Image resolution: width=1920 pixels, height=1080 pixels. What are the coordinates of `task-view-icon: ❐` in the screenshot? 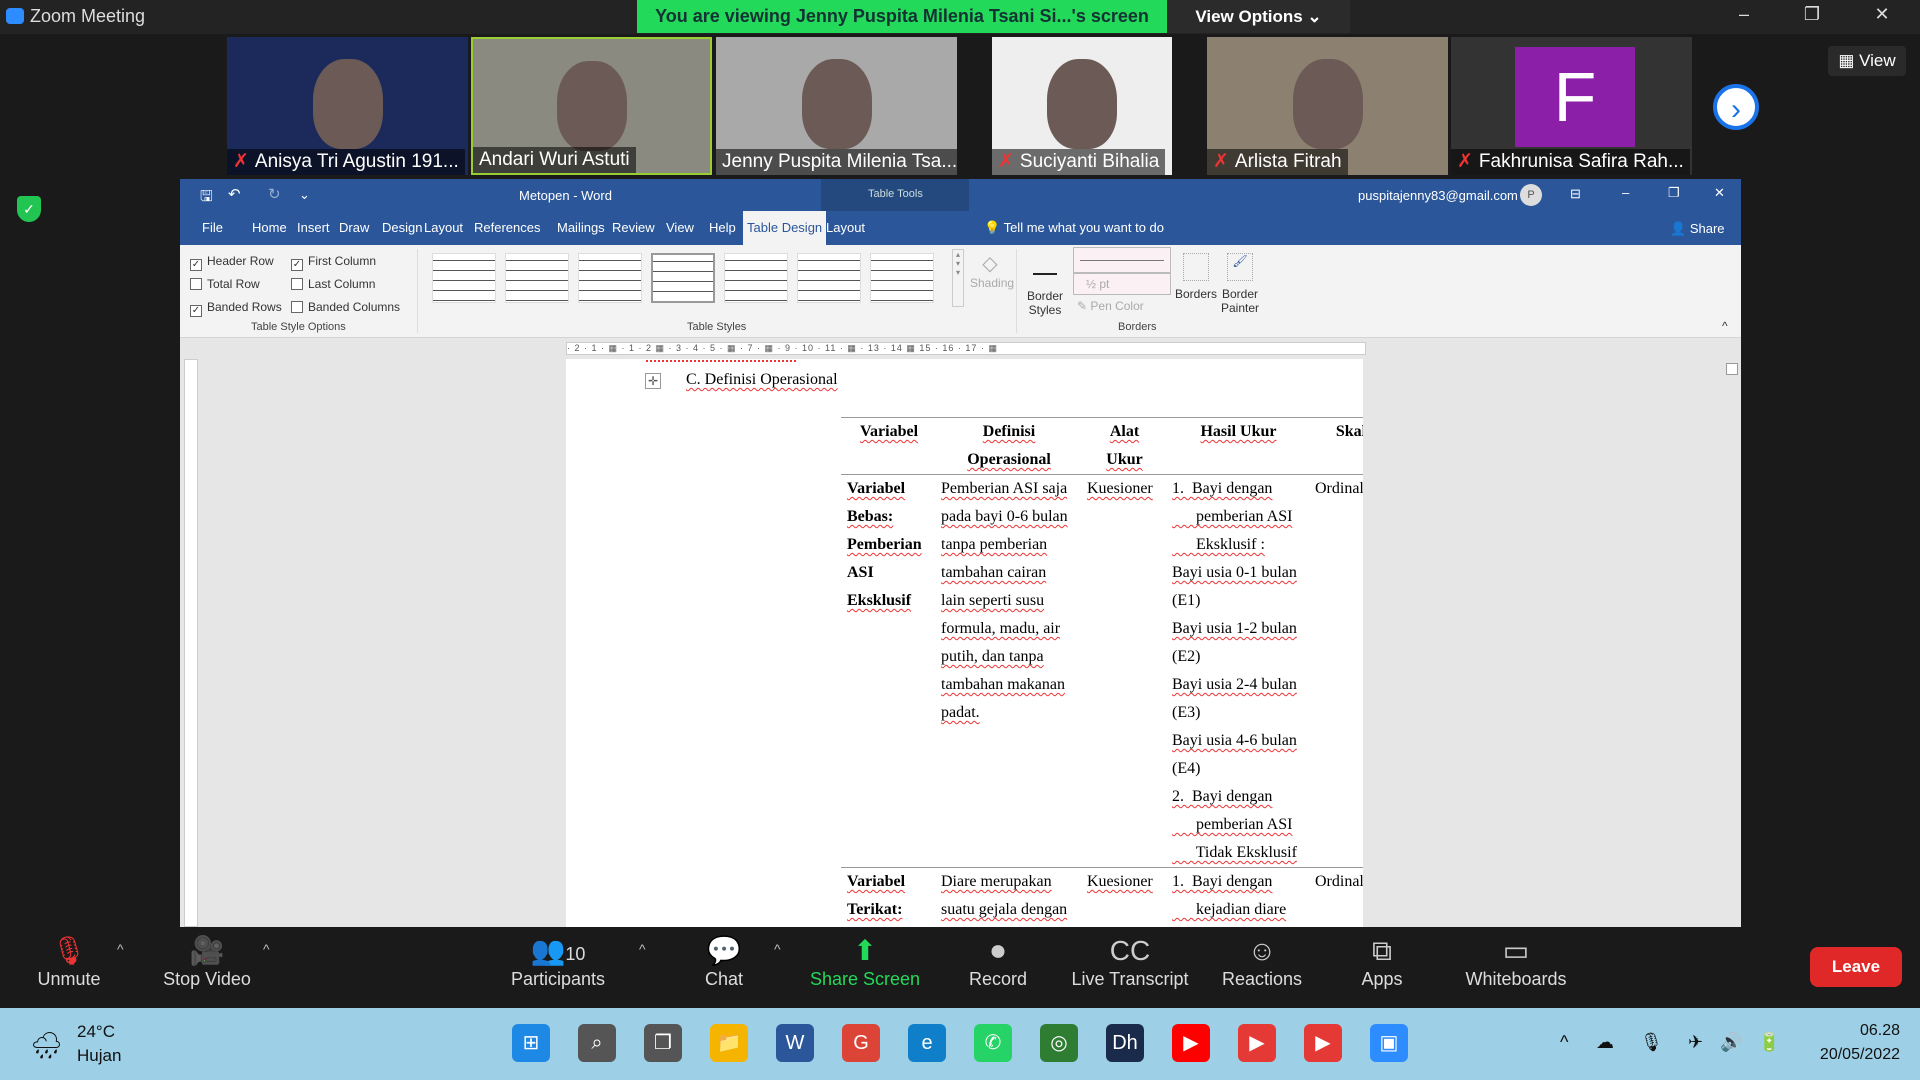 It's located at (663, 1043).